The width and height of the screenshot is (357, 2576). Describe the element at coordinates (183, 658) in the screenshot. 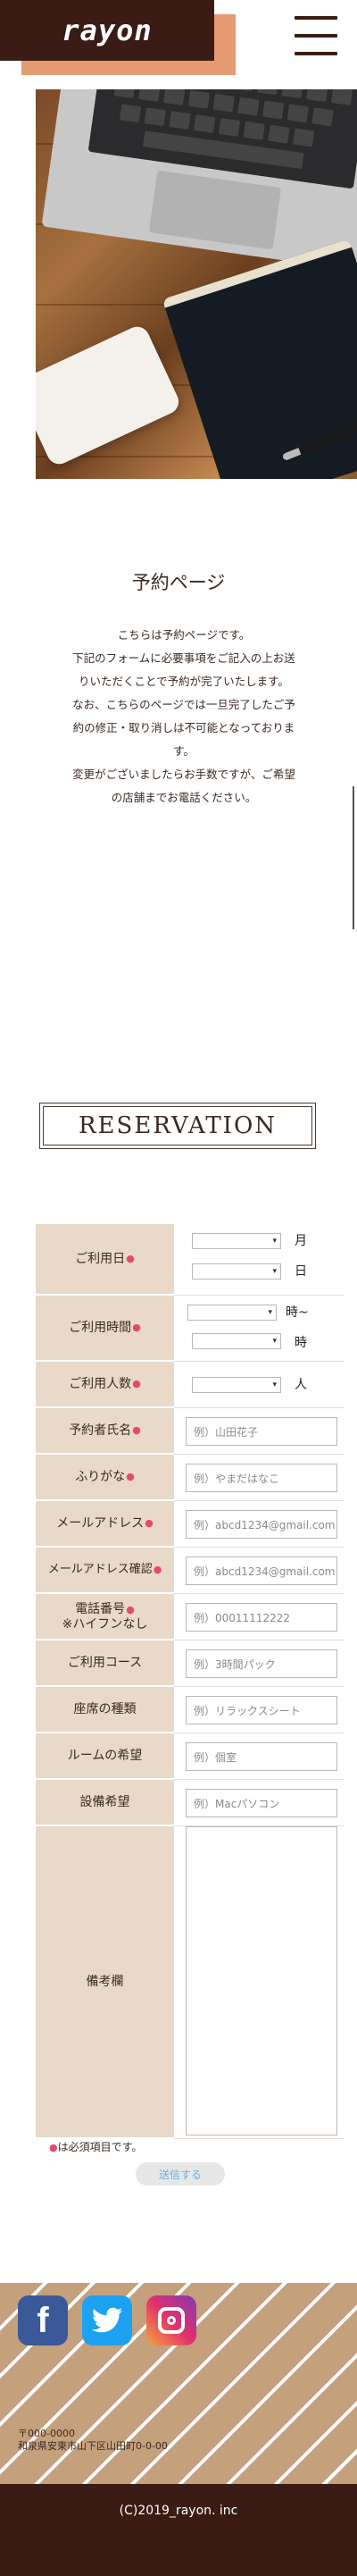

I see `intro-line: 下記のフォームに必要事項をご記入の上お送` at that location.